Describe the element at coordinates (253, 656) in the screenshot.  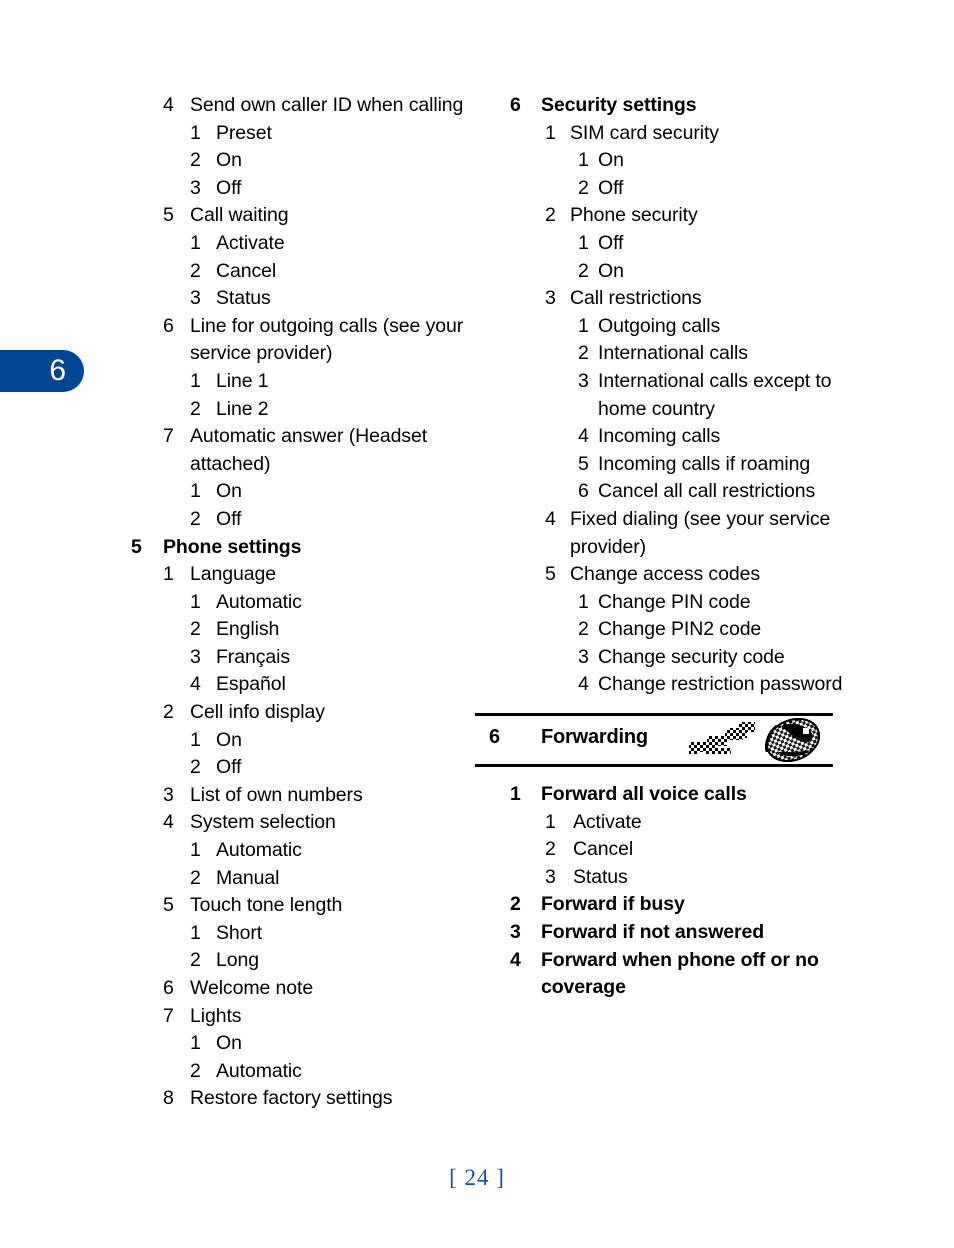
I see `outline-item-label: Français` at that location.